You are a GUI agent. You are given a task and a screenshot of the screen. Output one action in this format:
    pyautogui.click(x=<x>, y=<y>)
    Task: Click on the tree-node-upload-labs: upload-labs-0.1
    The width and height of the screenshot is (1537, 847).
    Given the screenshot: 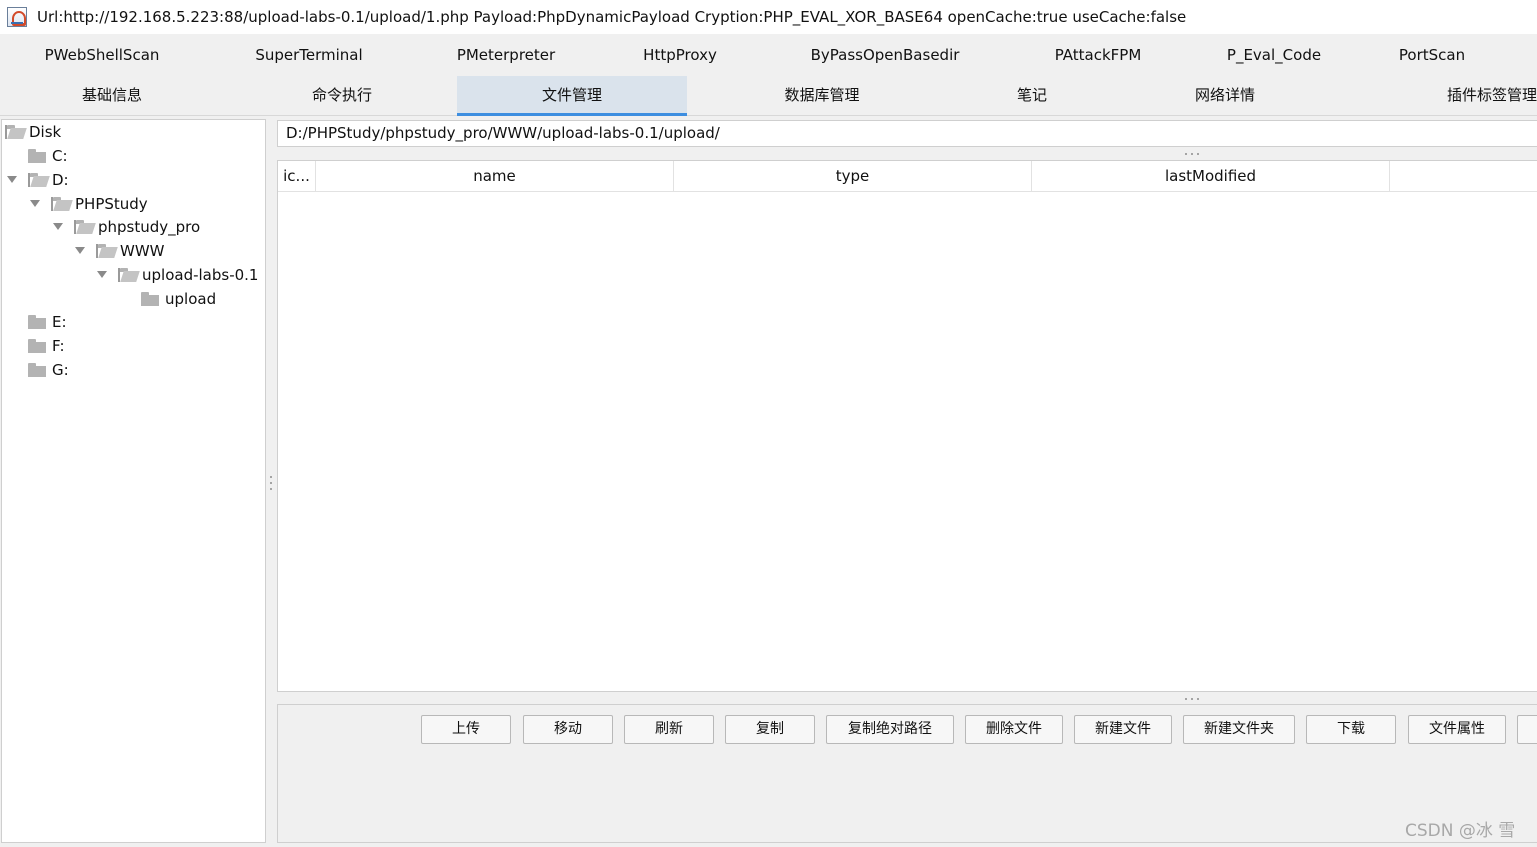 What is the action you would take?
    pyautogui.click(x=177, y=275)
    